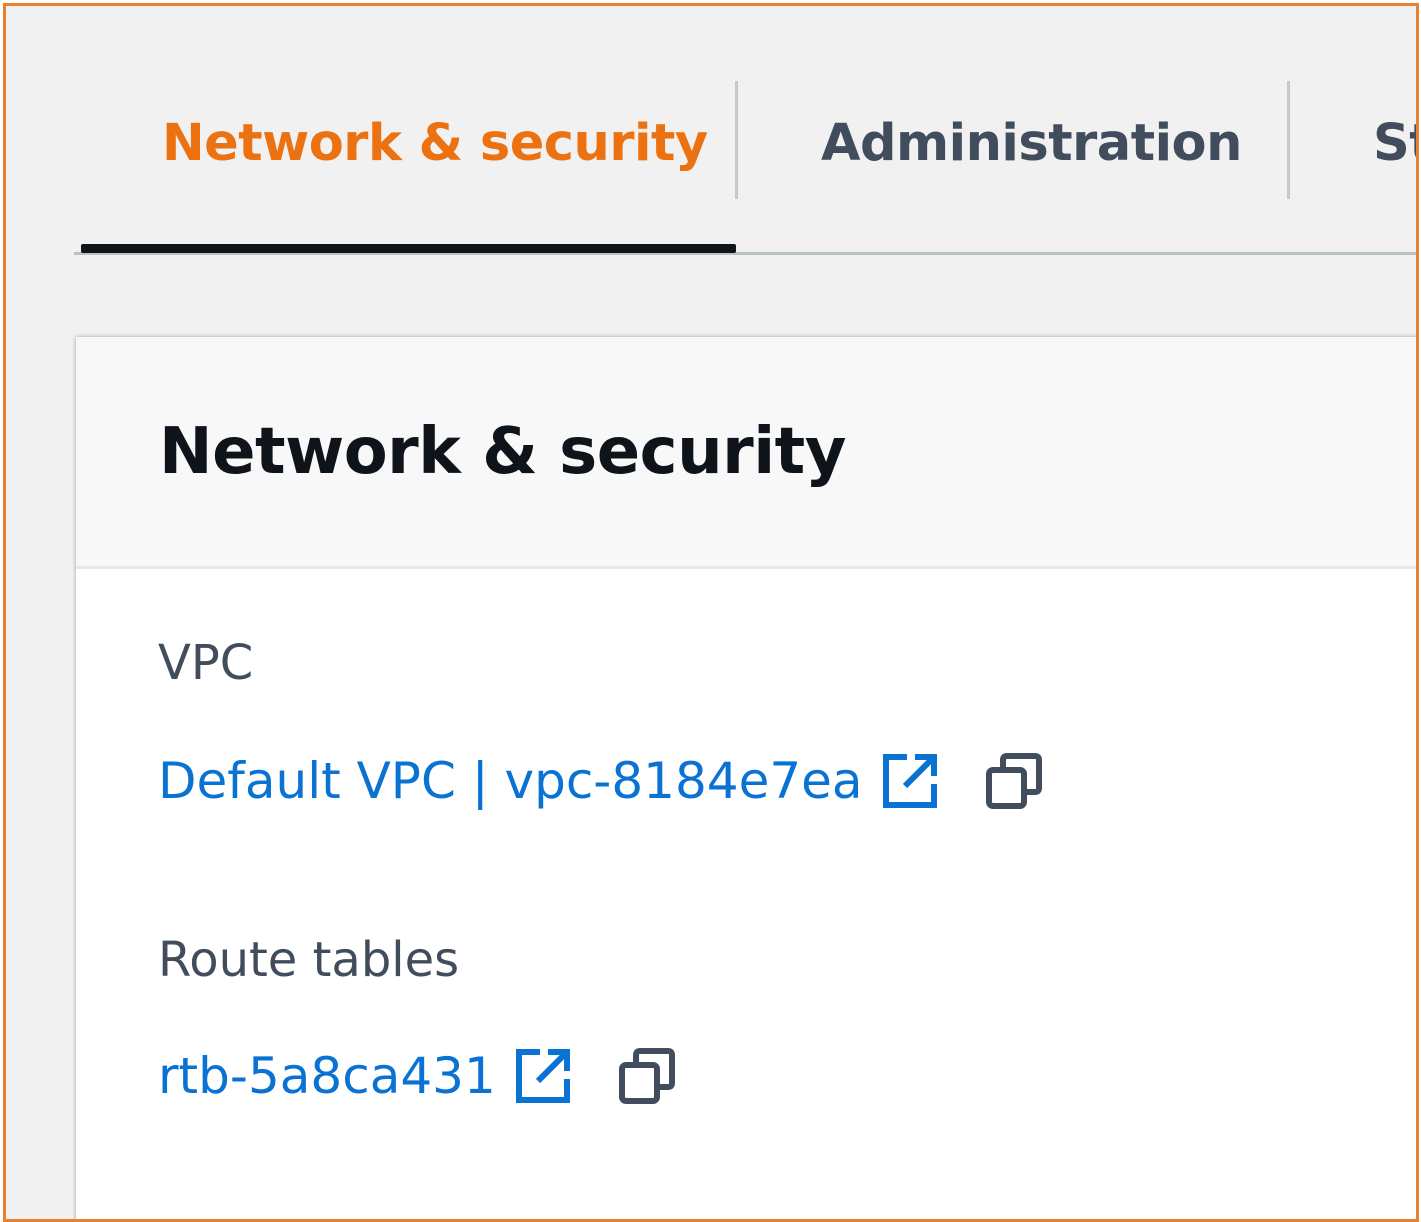 This screenshot has width=1421, height=1222. I want to click on tab-storage-partial: St, so click(1394, 143).